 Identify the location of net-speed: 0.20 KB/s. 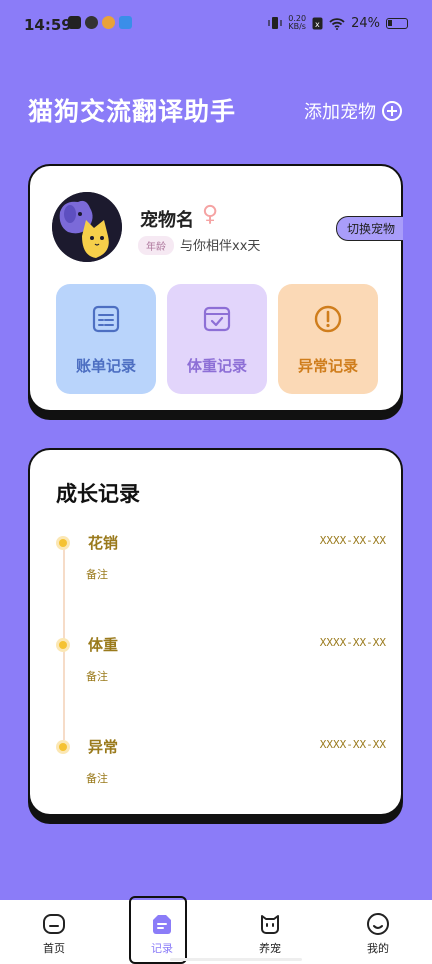
(297, 23).